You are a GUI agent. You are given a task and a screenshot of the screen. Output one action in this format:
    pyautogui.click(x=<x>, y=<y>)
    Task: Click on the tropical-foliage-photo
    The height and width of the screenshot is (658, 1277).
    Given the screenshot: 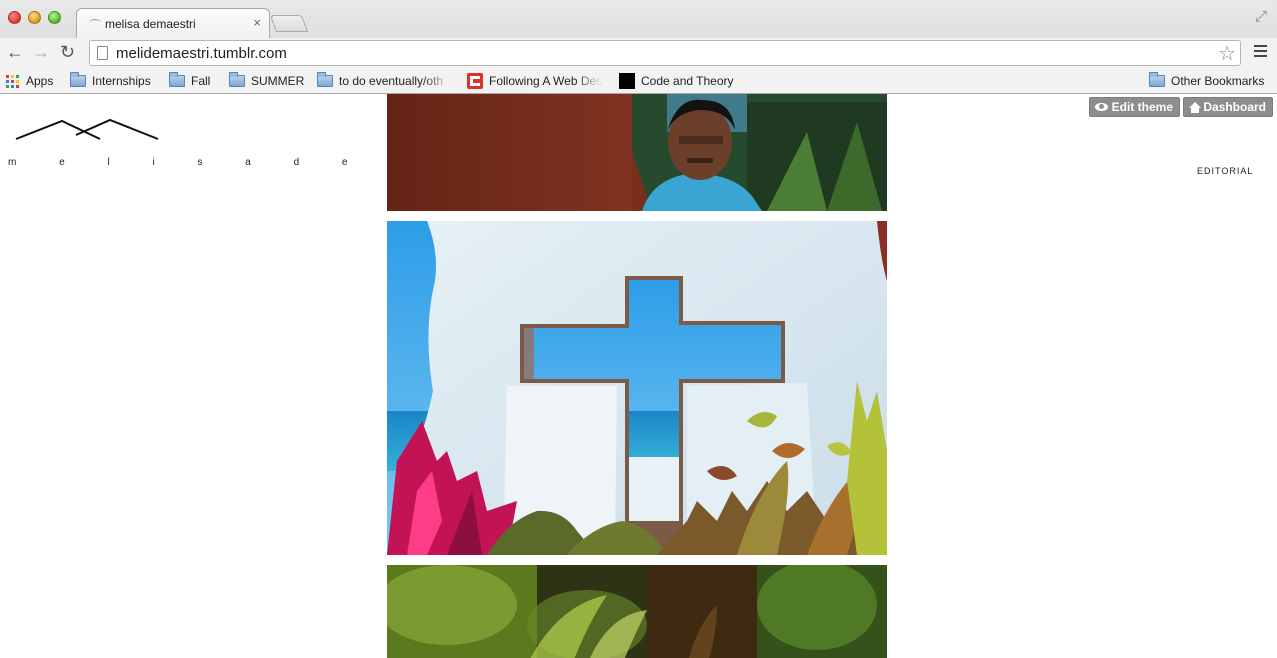 What is the action you would take?
    pyautogui.click(x=637, y=611)
    